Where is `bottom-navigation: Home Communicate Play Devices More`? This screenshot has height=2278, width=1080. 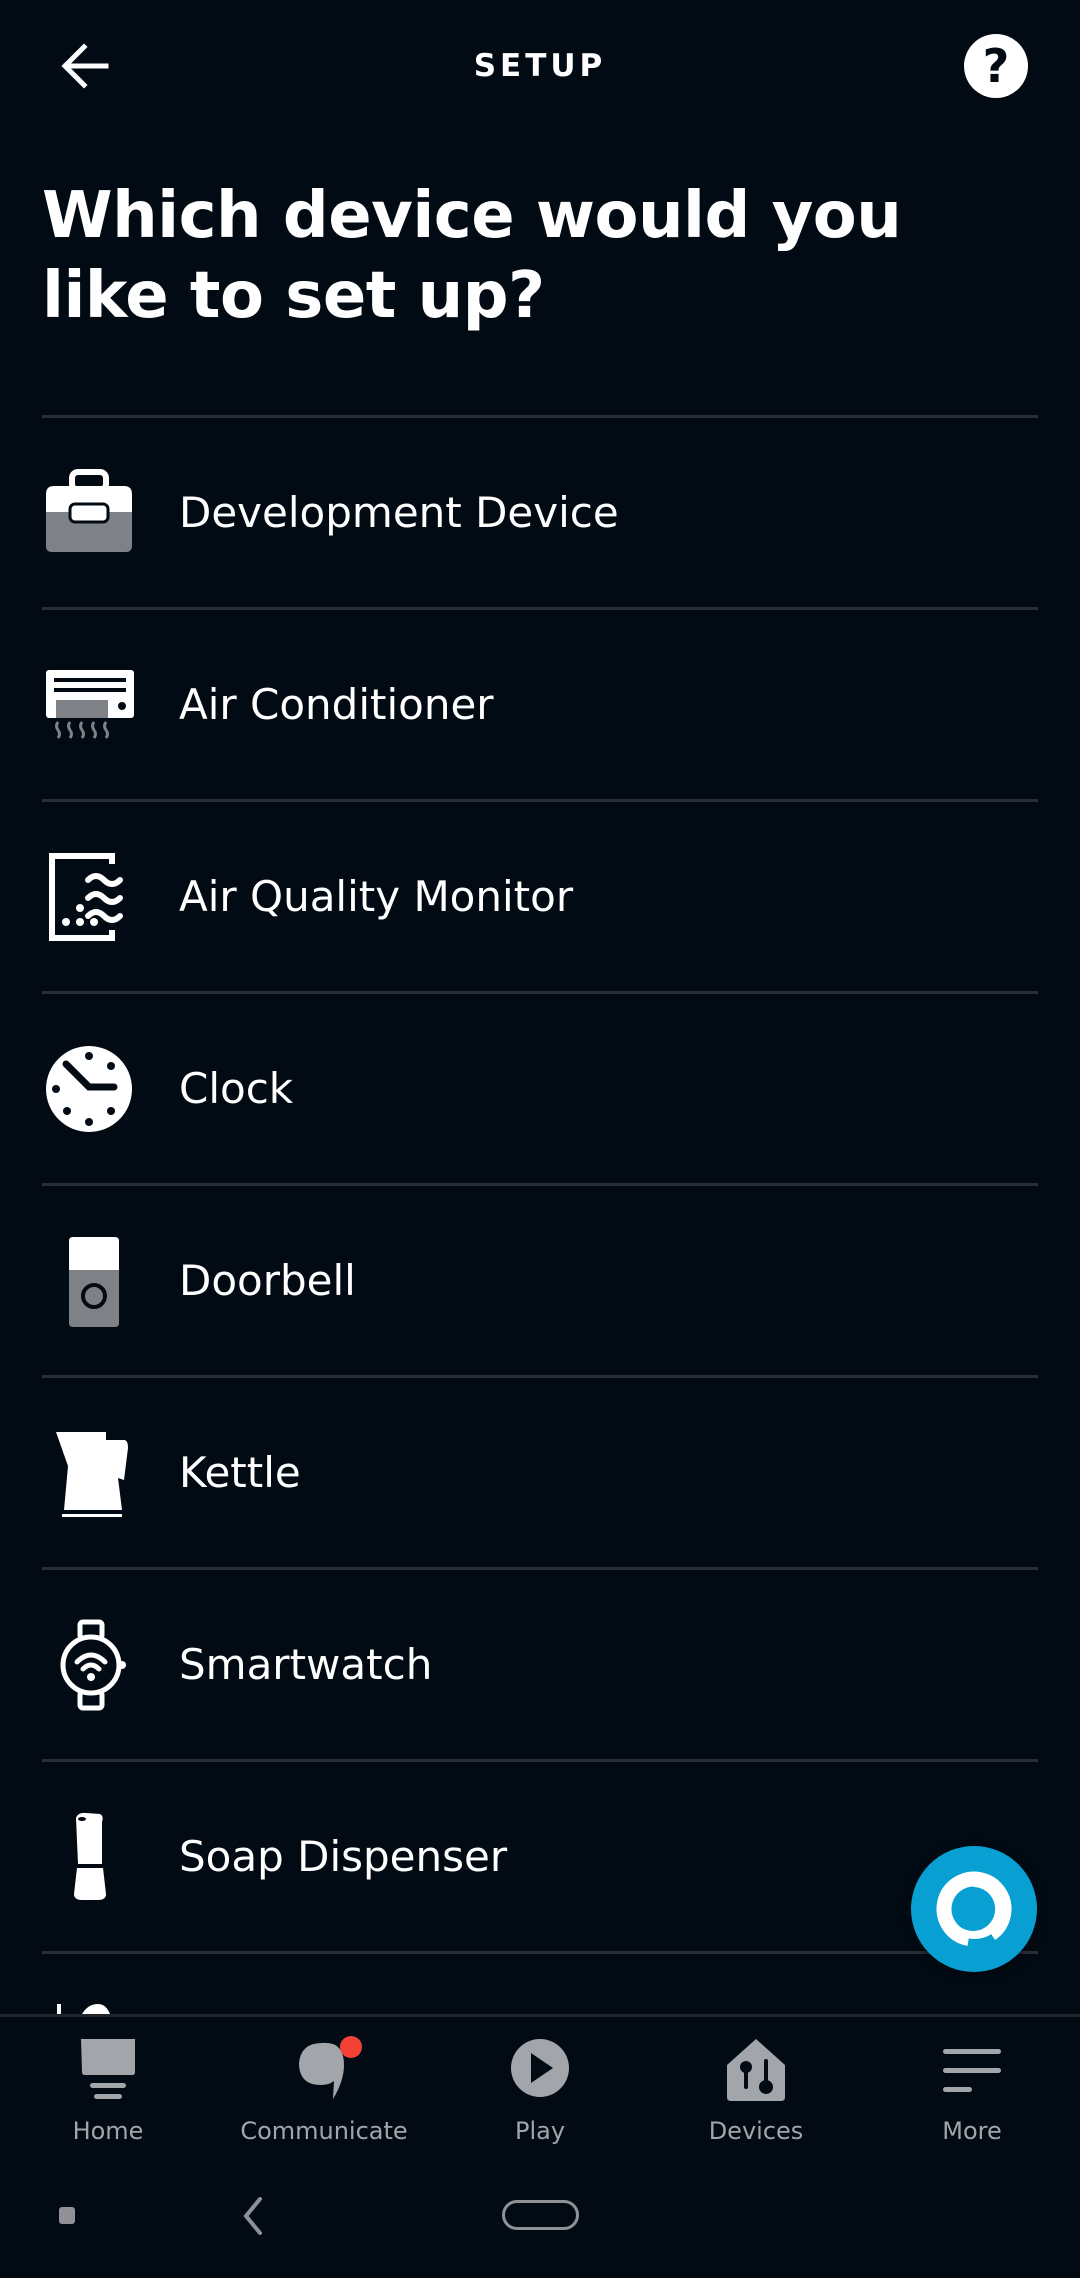
bottom-navigation: Home Communicate Play Devices More is located at coordinates (540, 2090).